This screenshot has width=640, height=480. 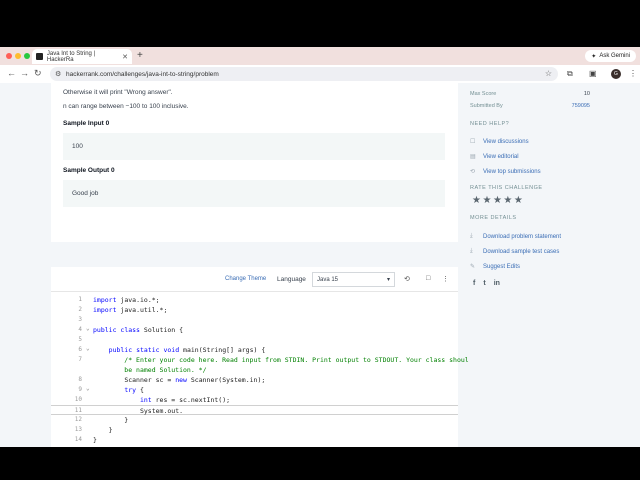 What do you see at coordinates (586, 94) in the screenshot?
I see `max-score-value: 10` at bounding box center [586, 94].